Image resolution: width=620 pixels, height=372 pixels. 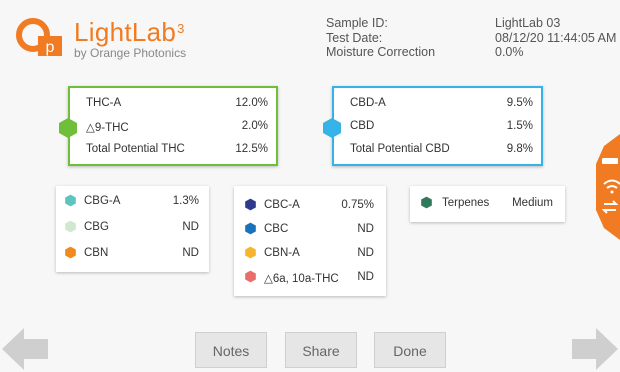 What do you see at coordinates (608, 187) in the screenshot?
I see `side-menu-icon` at bounding box center [608, 187].